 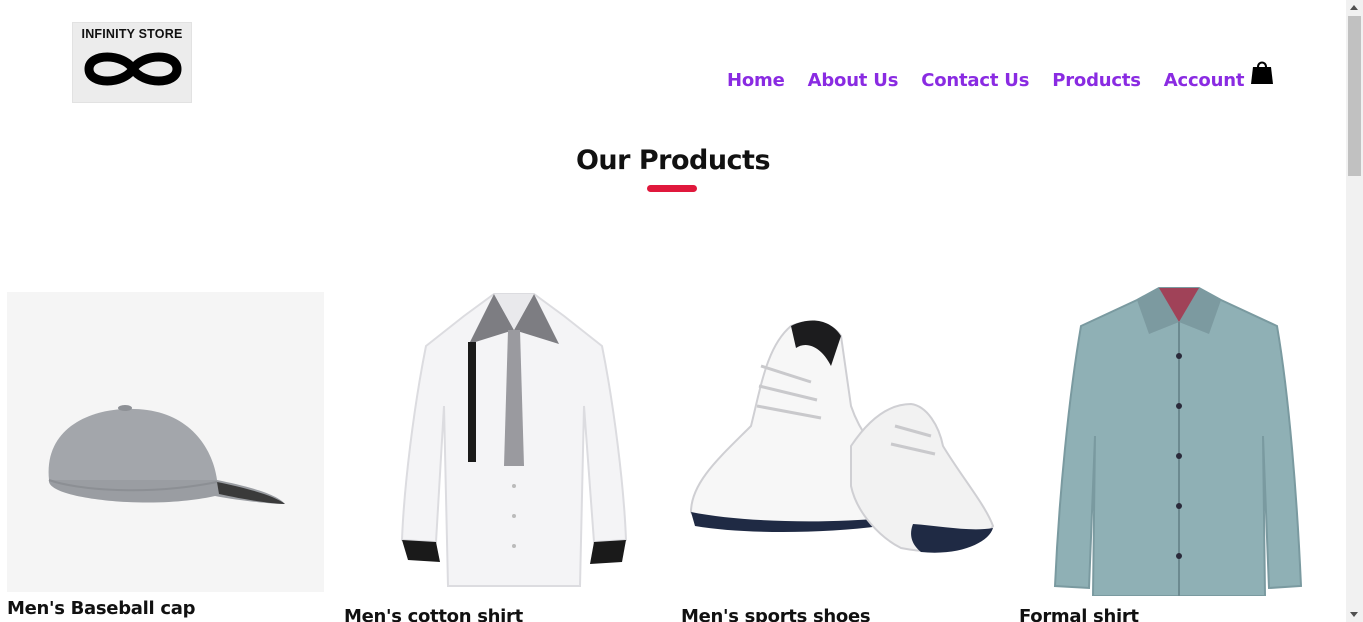 I want to click on infinity-icon, so click(x=133, y=69).